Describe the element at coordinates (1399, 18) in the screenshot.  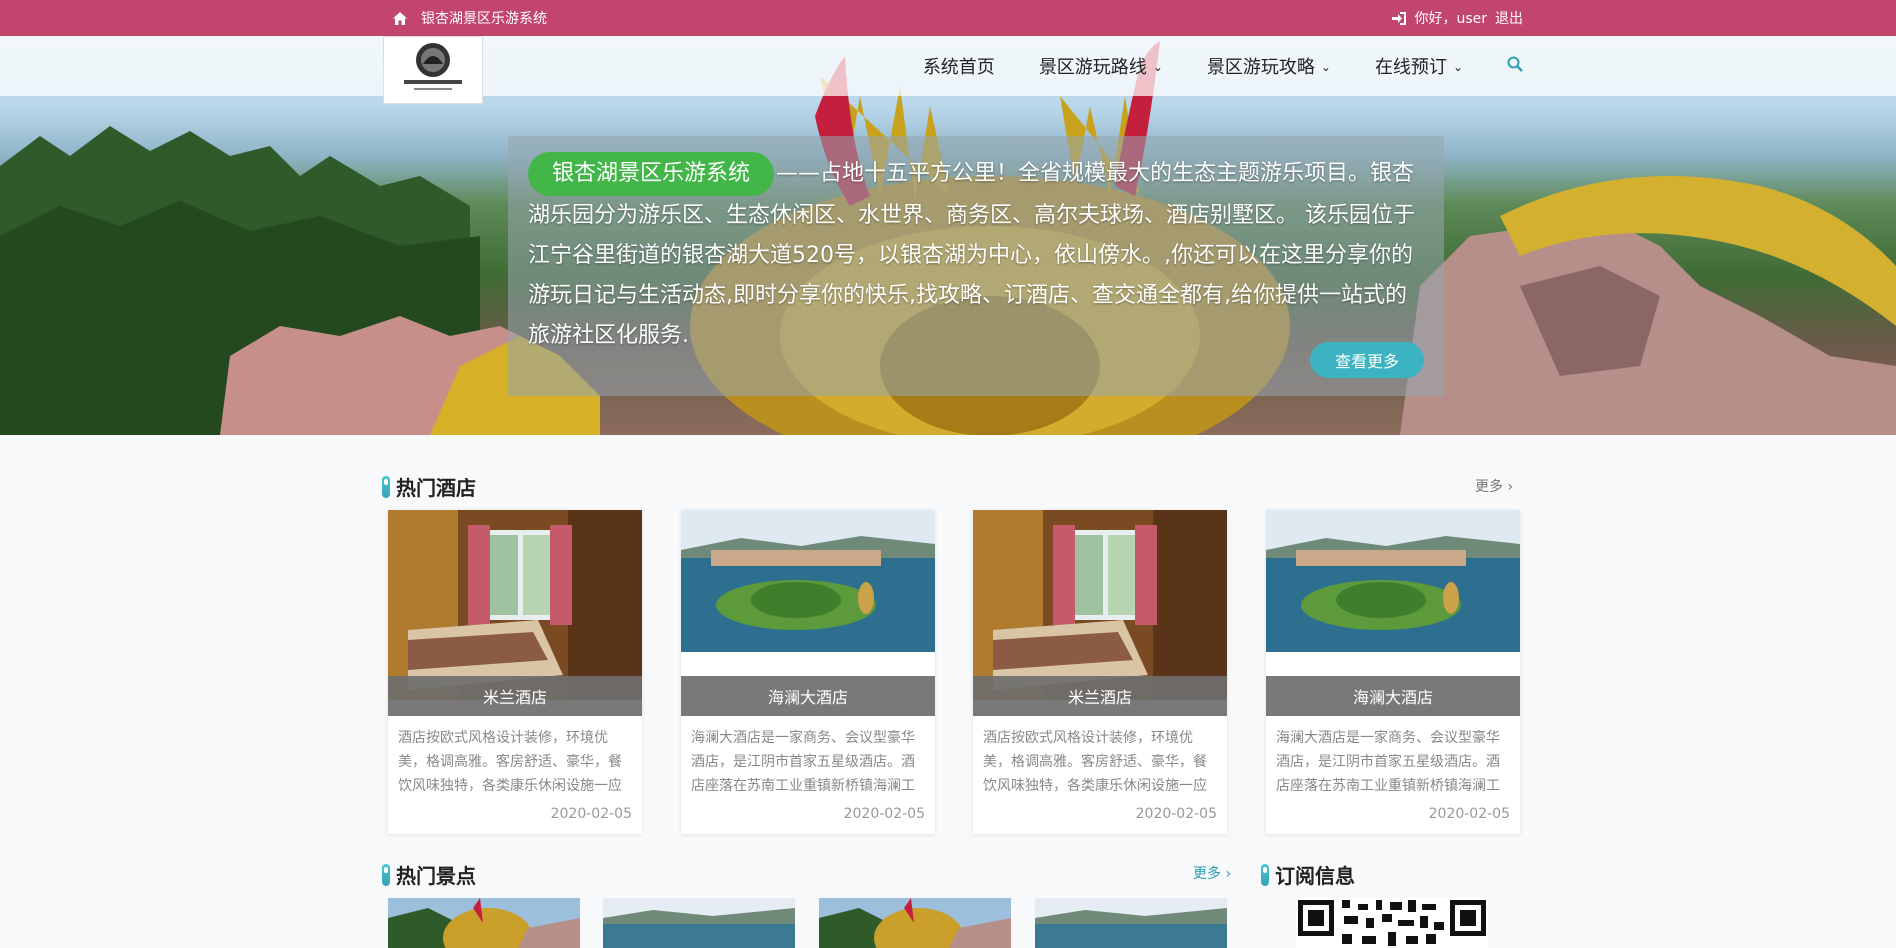
I see `sign-in-icon` at that location.